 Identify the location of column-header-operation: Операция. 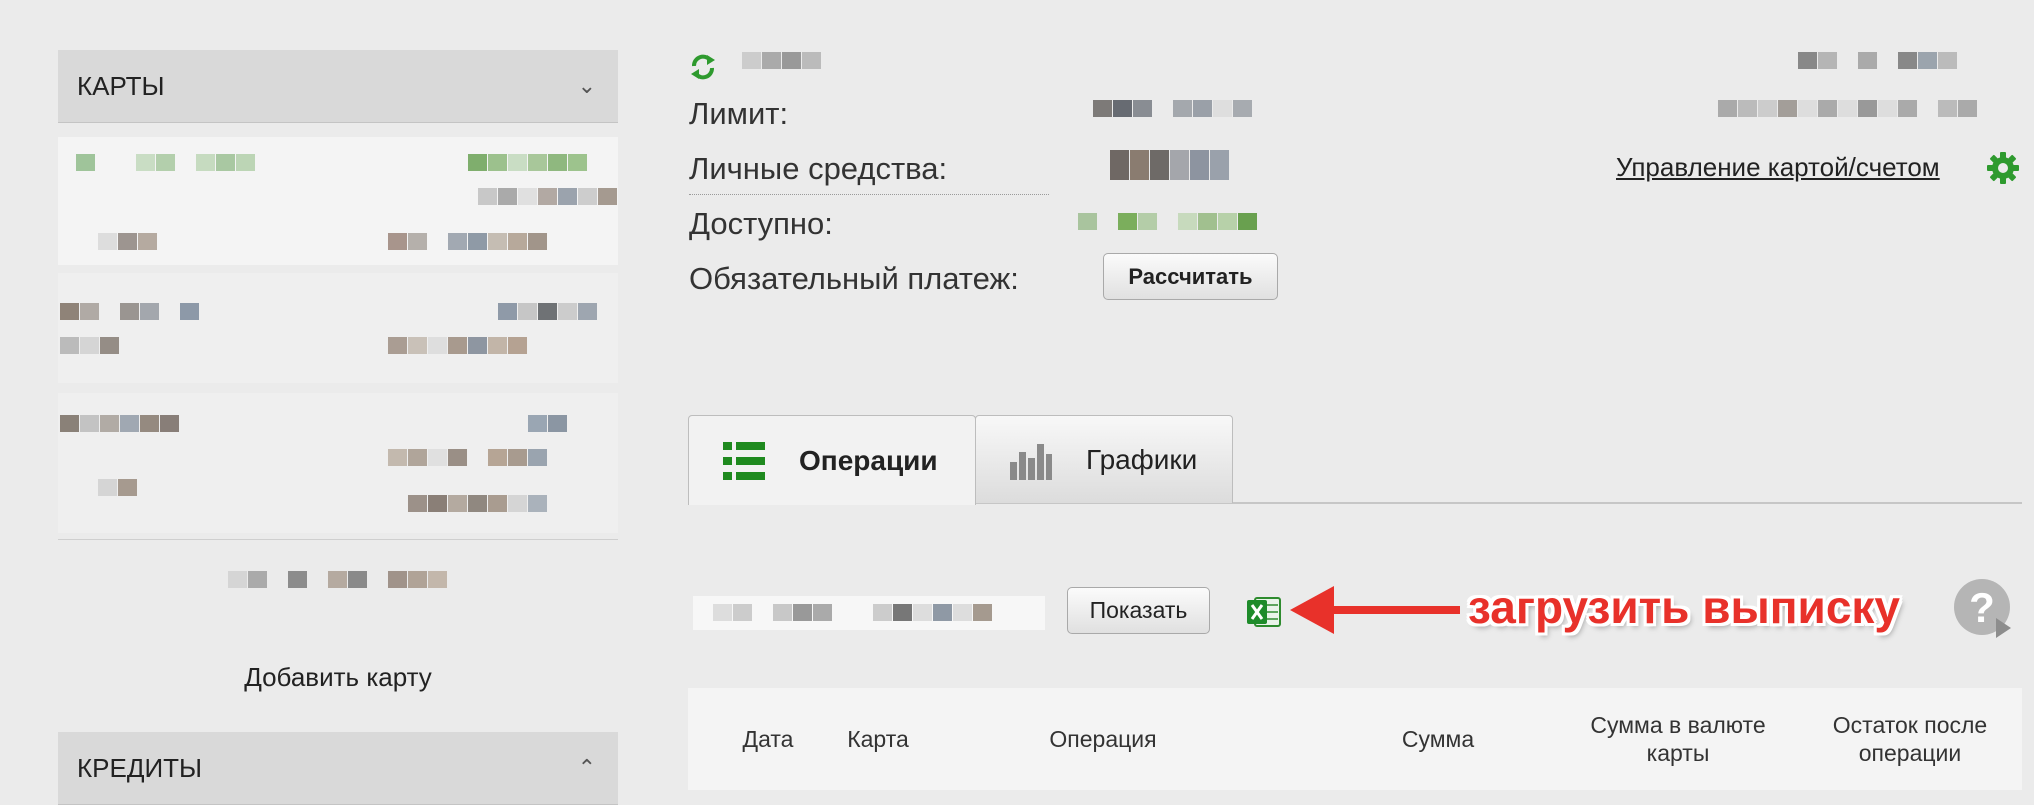
(1103, 739).